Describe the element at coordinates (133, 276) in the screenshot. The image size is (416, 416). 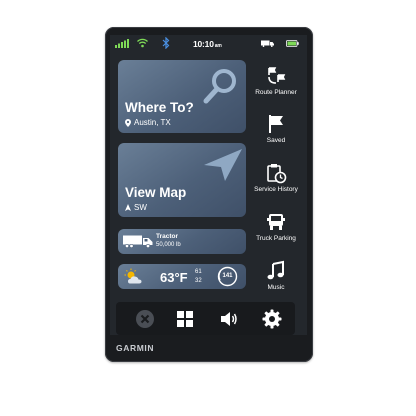
I see `partly-cloudy-icon` at that location.